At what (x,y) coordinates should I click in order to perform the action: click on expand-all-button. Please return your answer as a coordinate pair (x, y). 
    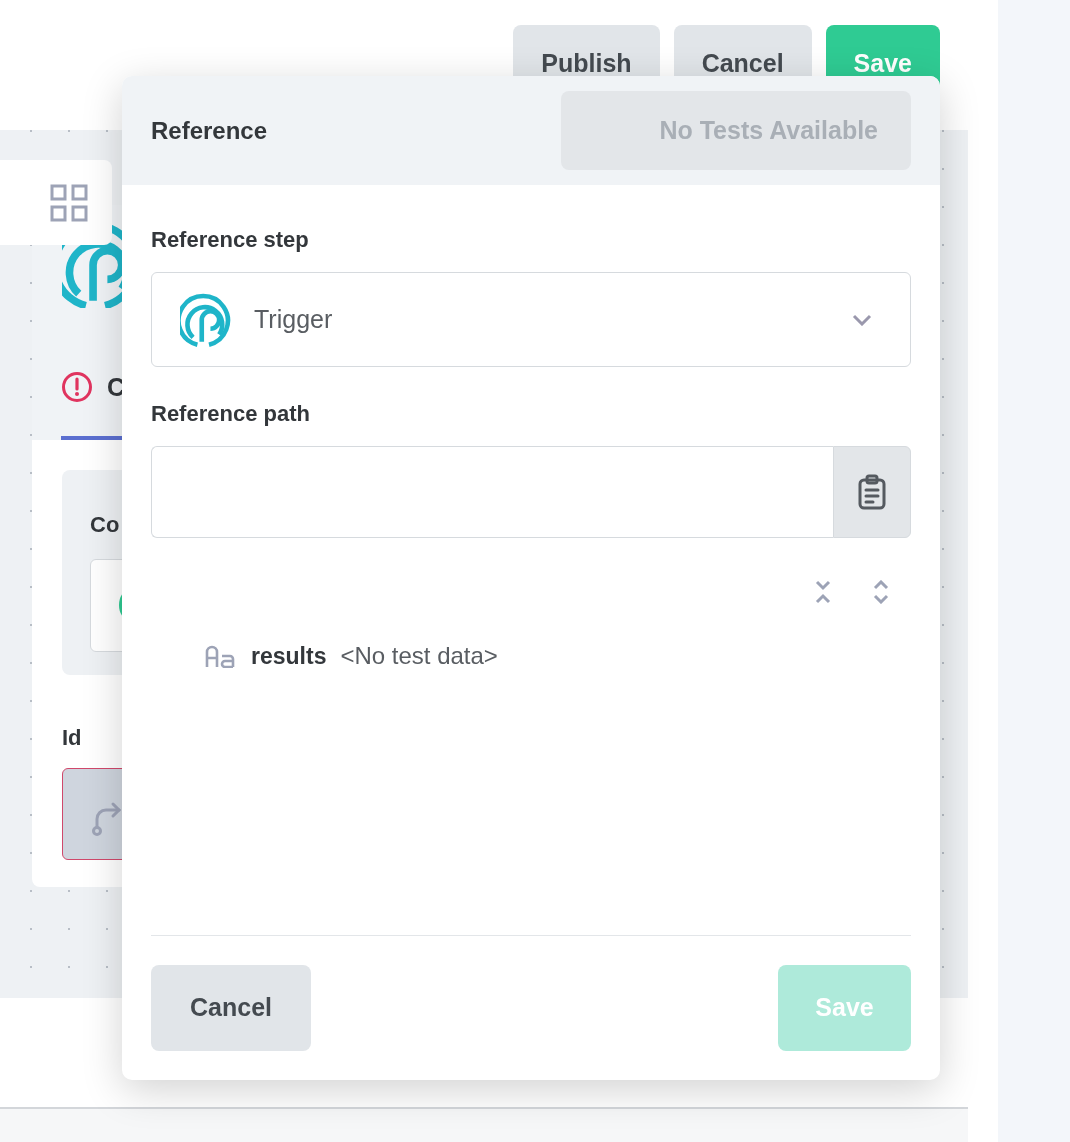
    Looking at the image, I should click on (881, 592).